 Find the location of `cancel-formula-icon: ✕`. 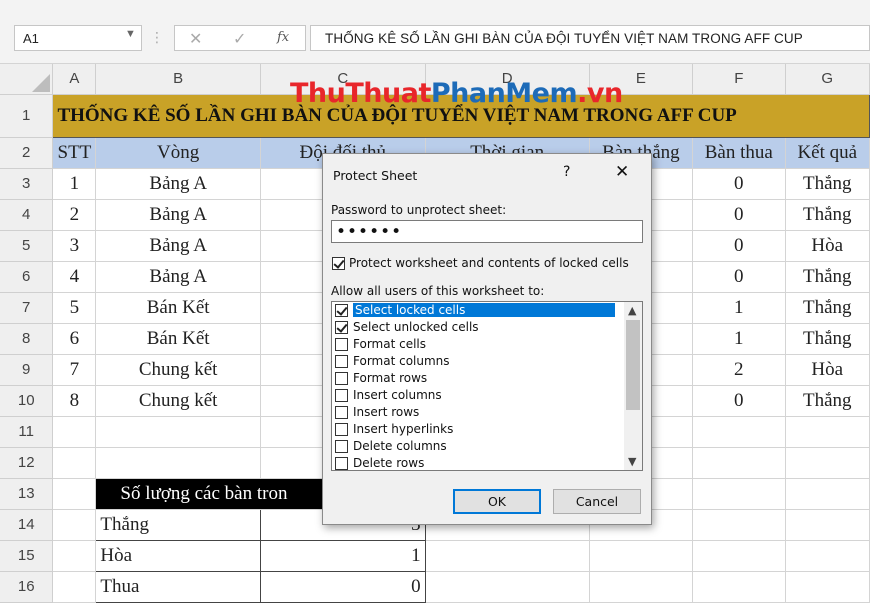

cancel-formula-icon: ✕ is located at coordinates (195, 39).